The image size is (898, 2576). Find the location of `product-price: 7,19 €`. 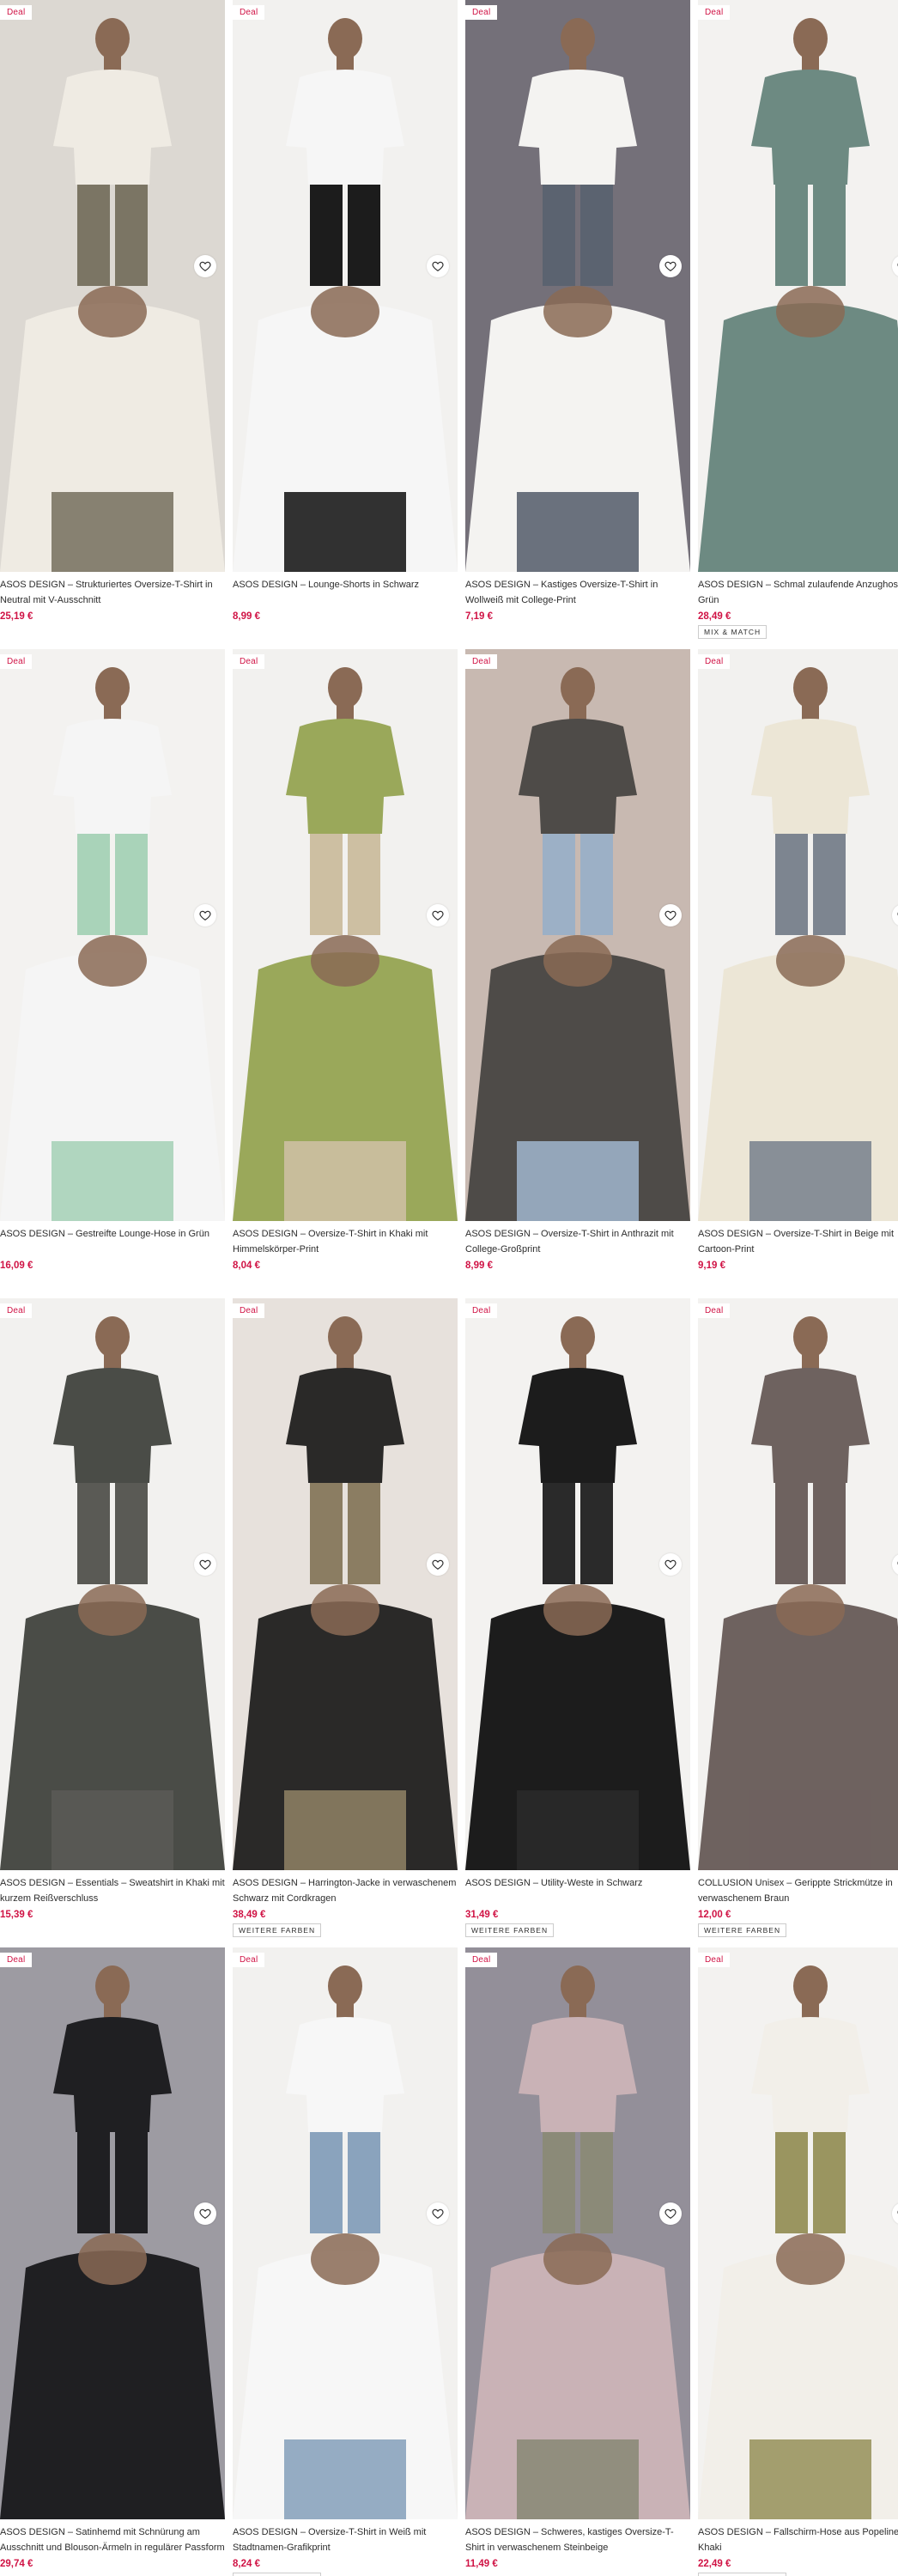

product-price: 7,19 € is located at coordinates (479, 616).